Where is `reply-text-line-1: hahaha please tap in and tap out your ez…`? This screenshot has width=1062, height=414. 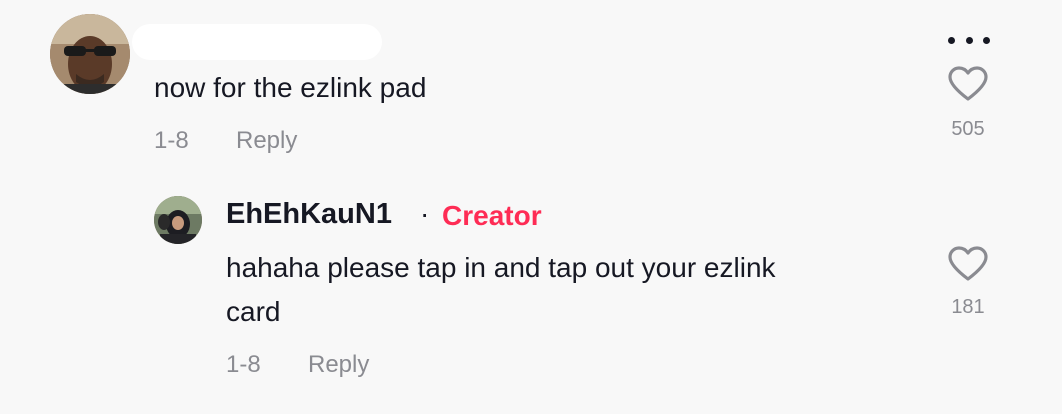
reply-text-line-1: hahaha please tap in and tap out your ez… is located at coordinates (501, 267).